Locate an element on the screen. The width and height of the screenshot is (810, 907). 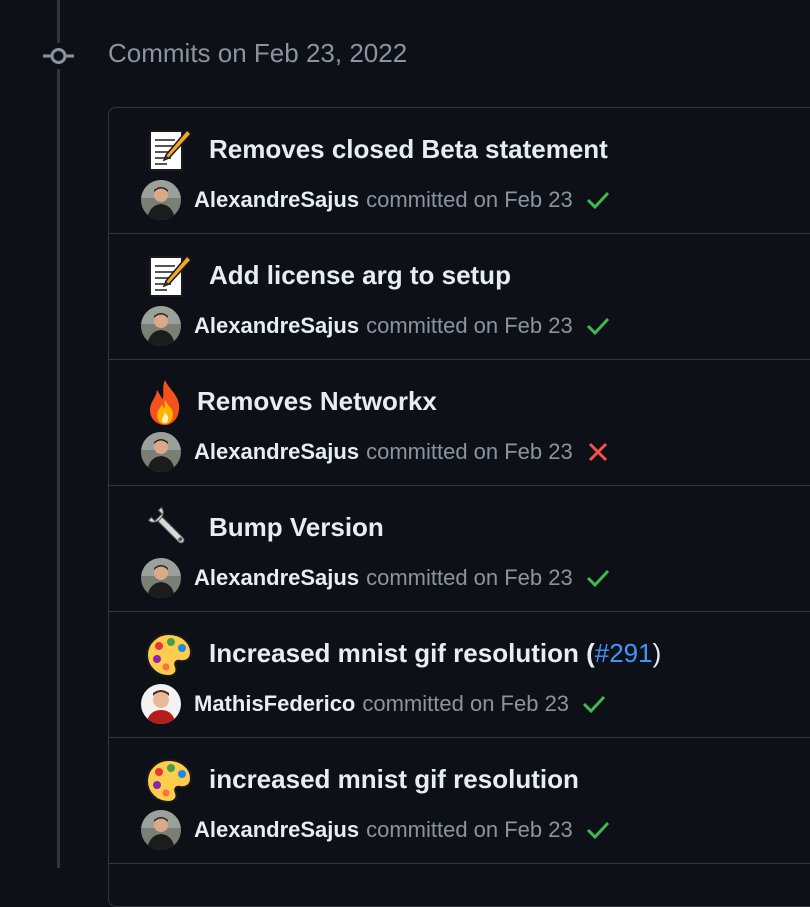
pull-request-link: #291 is located at coordinates (624, 653).